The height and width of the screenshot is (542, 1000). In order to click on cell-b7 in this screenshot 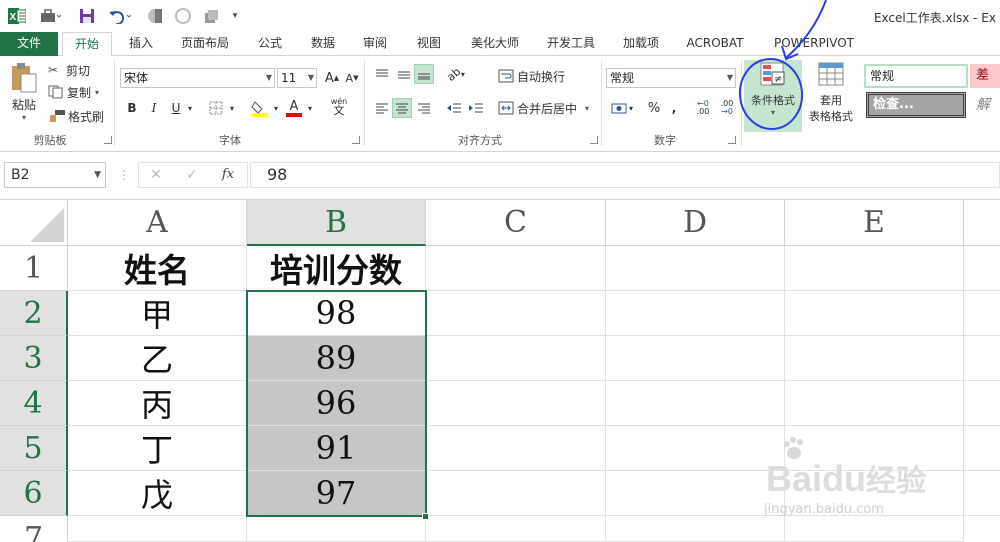, I will do `click(336, 529)`.